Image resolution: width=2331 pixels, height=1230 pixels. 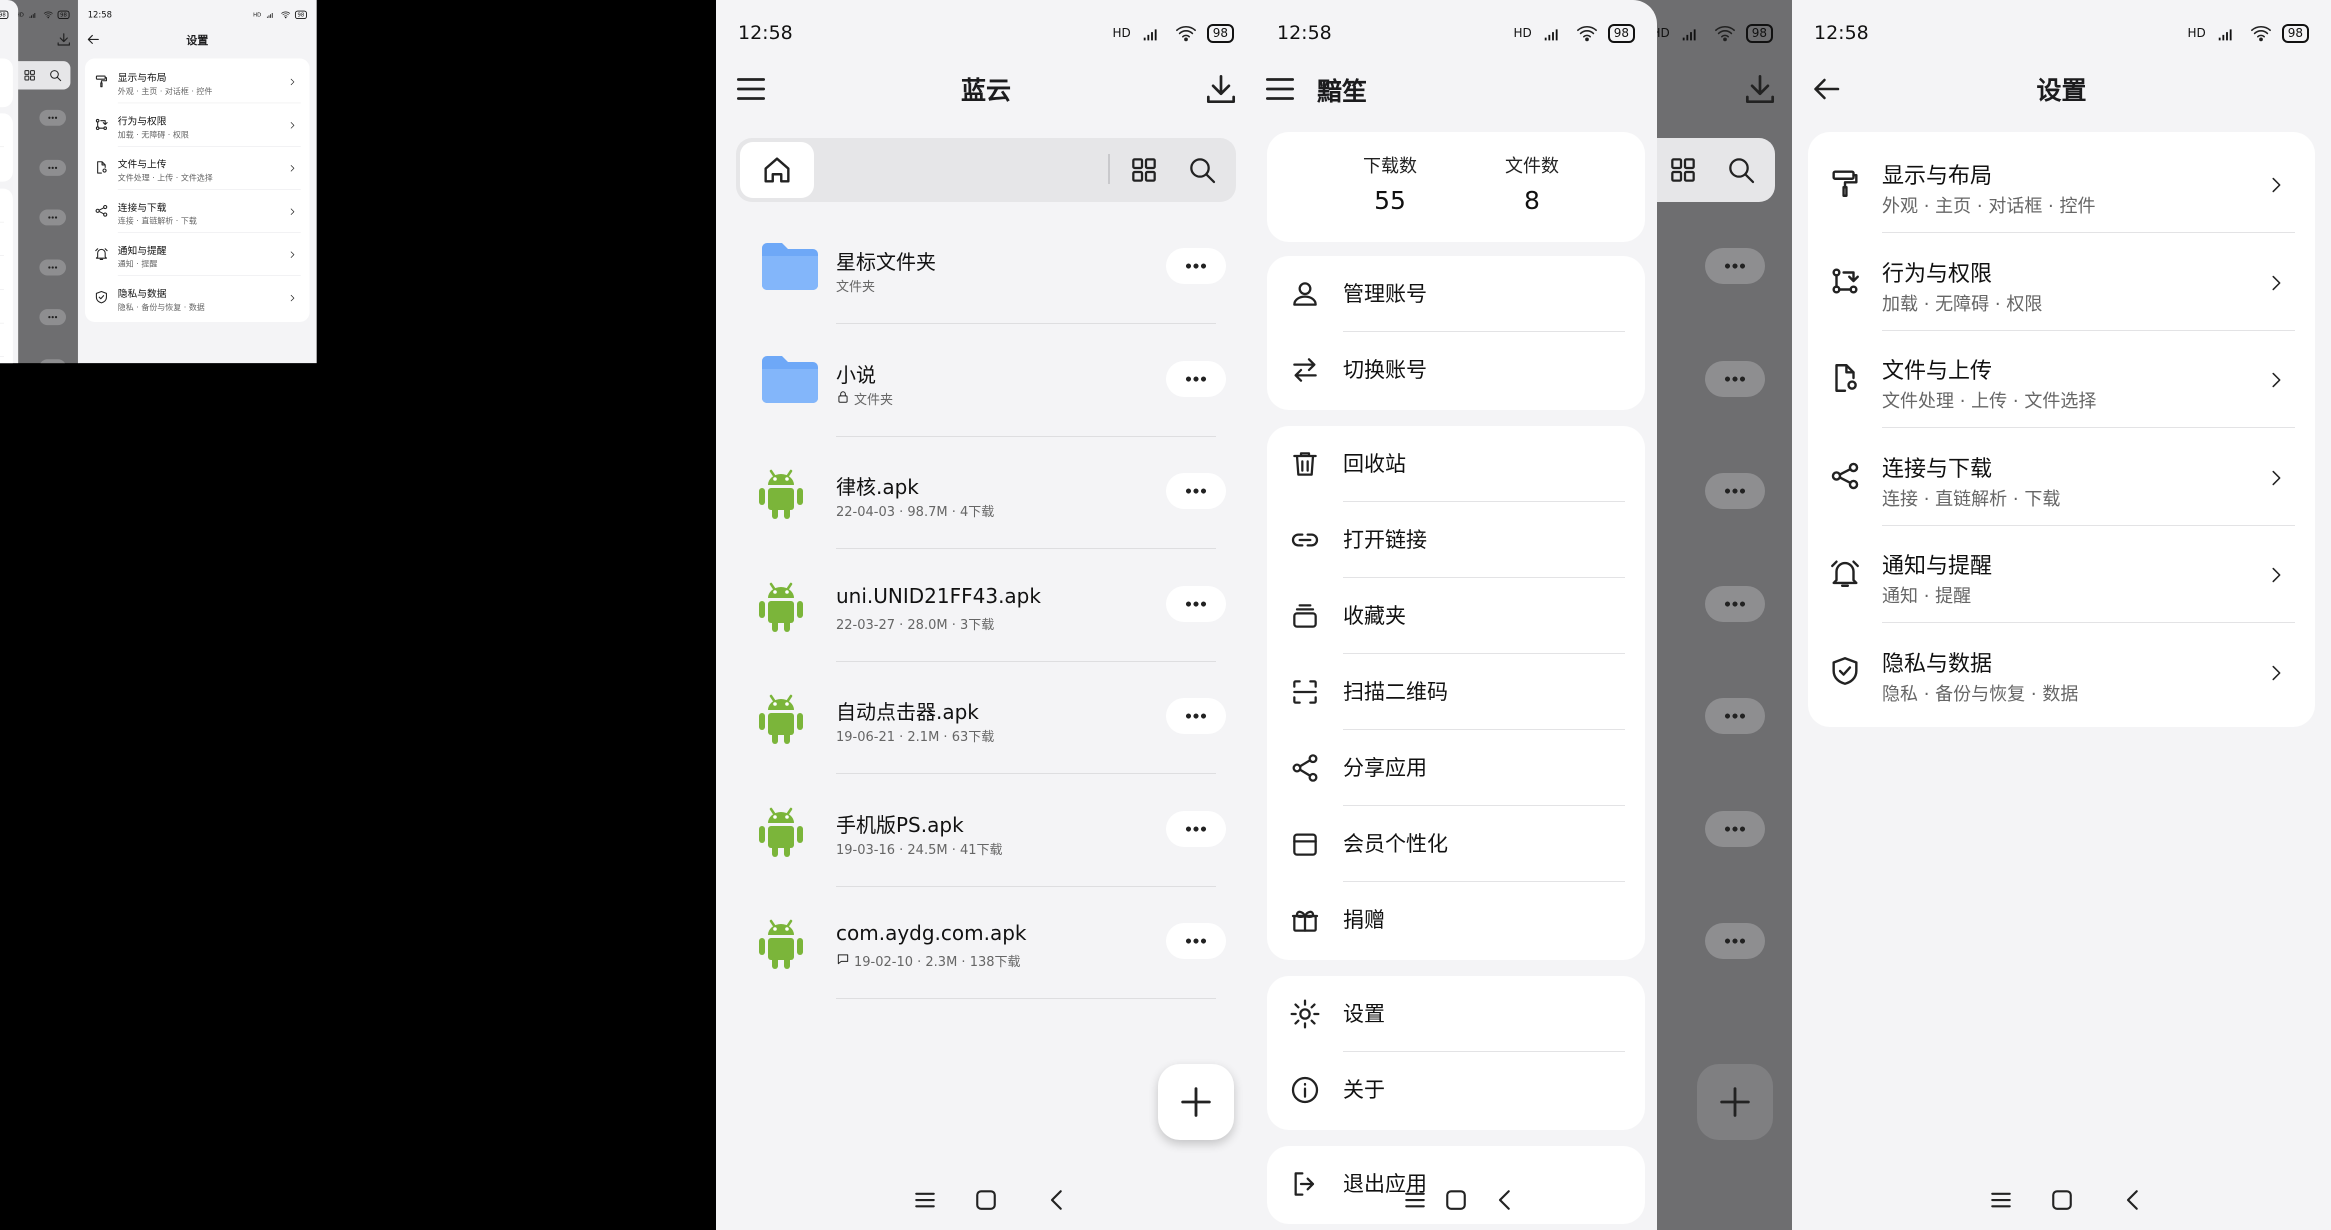 What do you see at coordinates (1456, 294) in the screenshot?
I see `drawer-item: 管理账号` at bounding box center [1456, 294].